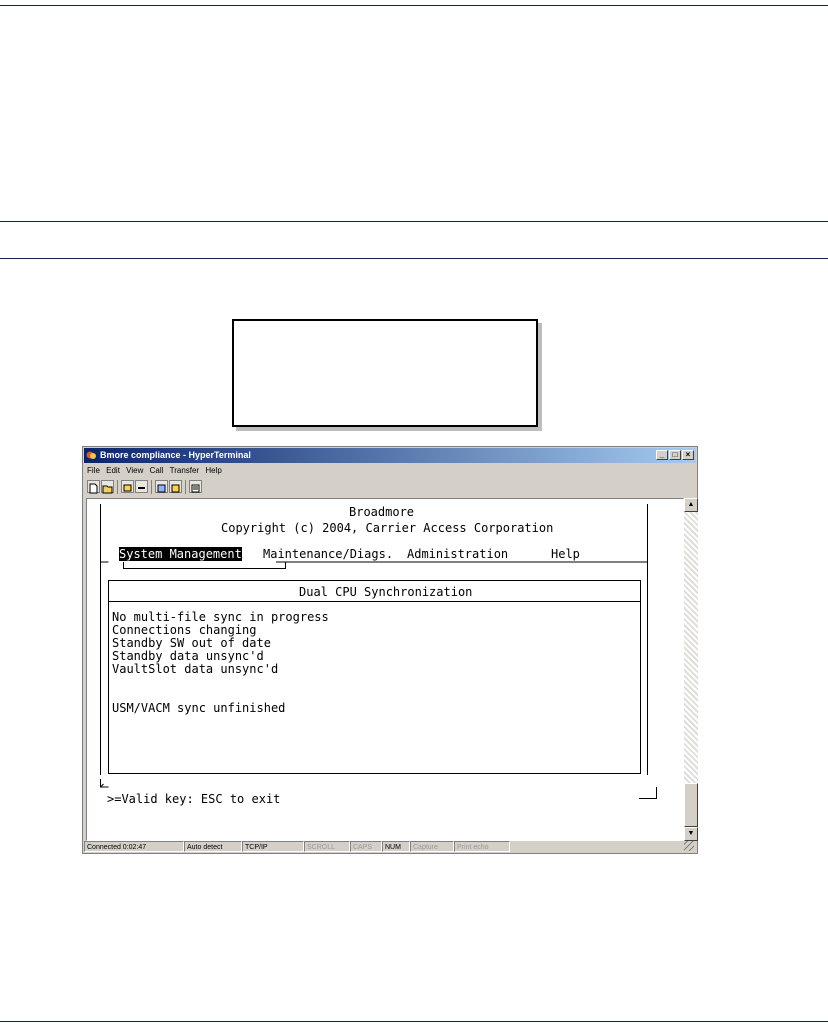 Image resolution: width=828 pixels, height=1031 pixels. What do you see at coordinates (689, 846) in the screenshot?
I see `resize-grip-icon` at bounding box center [689, 846].